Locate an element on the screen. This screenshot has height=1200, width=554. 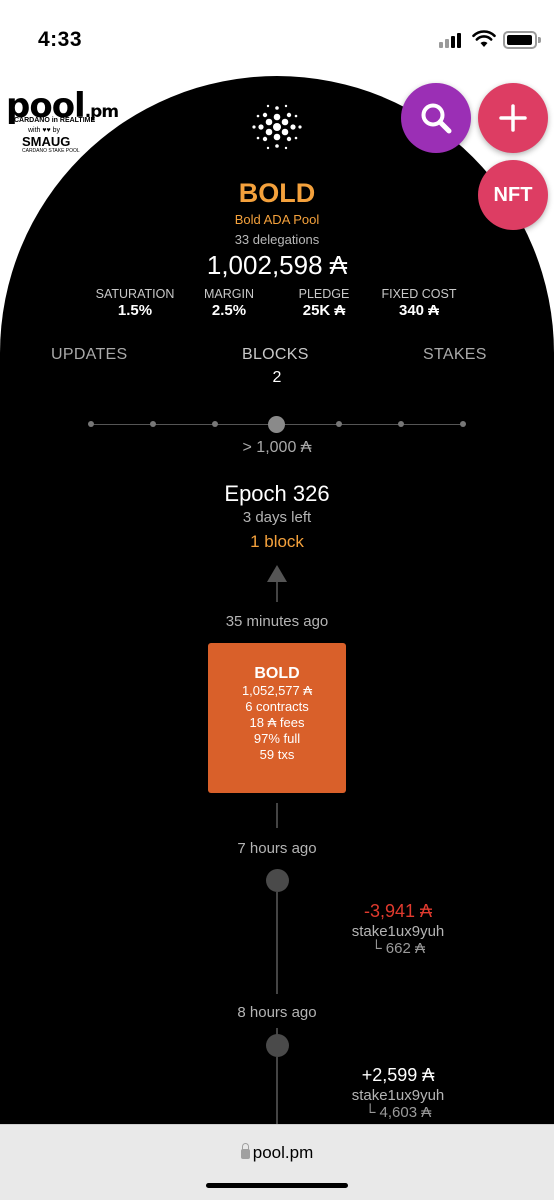
stat-value: 2.5% is located at coordinates (229, 310).